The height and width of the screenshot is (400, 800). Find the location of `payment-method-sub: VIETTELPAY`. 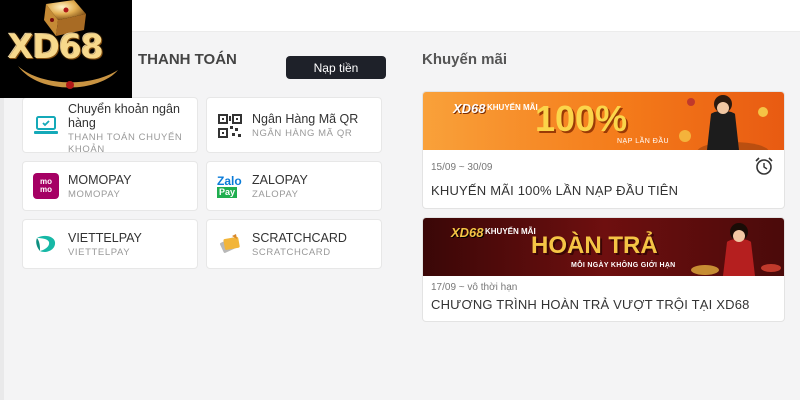

payment-method-sub: VIETTELPAY is located at coordinates (99, 252).